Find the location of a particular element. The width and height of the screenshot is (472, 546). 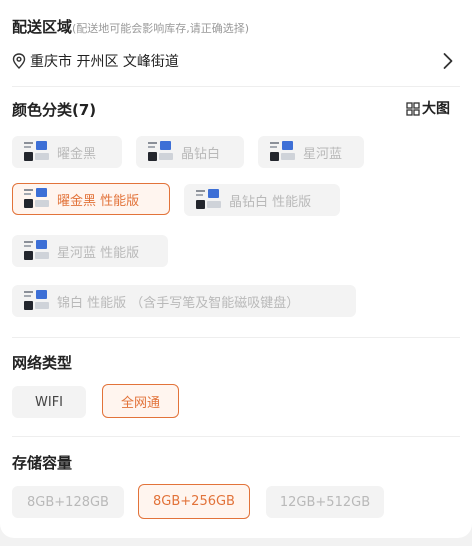

big-image-label: 大图 is located at coordinates (436, 109).